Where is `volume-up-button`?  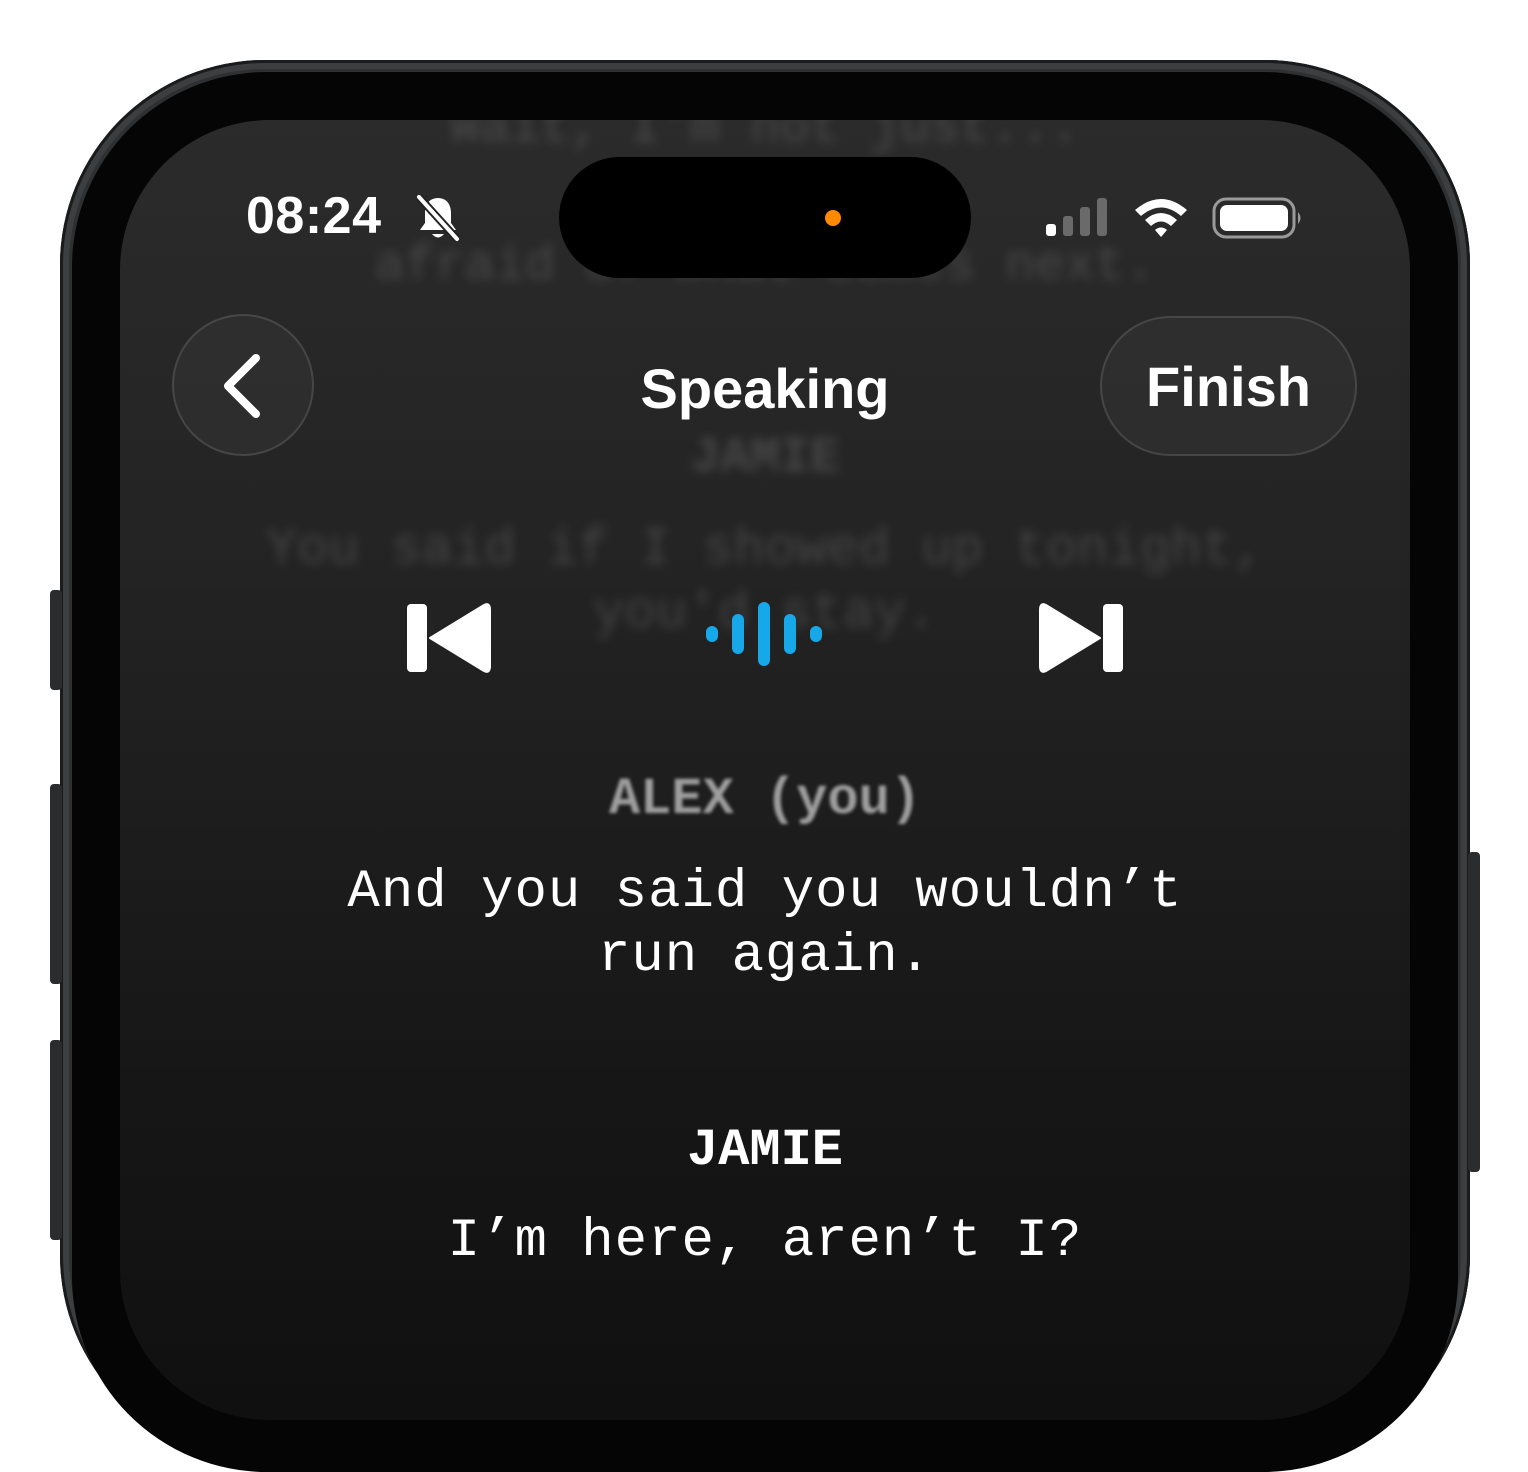 volume-up-button is located at coordinates (56, 884).